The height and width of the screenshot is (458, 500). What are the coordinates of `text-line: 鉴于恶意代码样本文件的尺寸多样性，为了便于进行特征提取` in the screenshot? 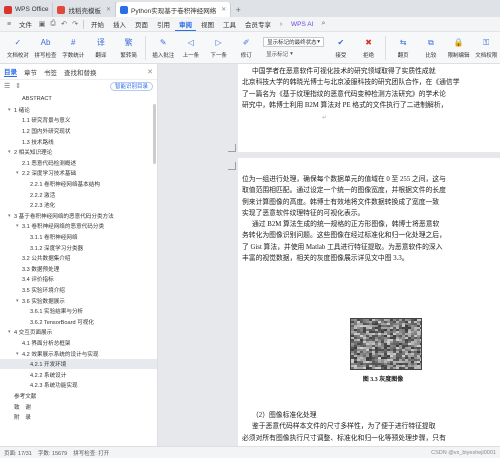 It's located at (344, 427).